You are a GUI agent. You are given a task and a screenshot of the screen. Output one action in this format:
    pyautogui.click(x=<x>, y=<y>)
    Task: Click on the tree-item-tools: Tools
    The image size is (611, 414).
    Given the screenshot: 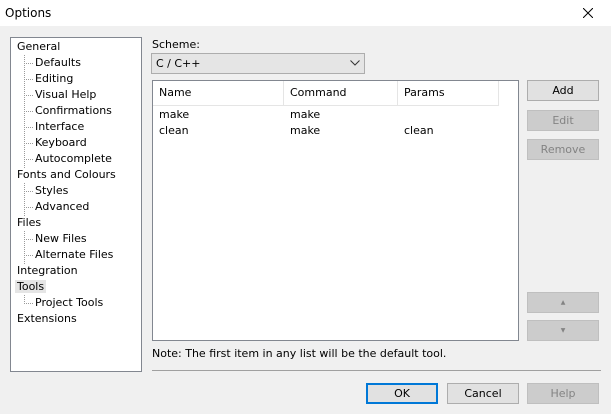 What is the action you would take?
    pyautogui.click(x=31, y=287)
    